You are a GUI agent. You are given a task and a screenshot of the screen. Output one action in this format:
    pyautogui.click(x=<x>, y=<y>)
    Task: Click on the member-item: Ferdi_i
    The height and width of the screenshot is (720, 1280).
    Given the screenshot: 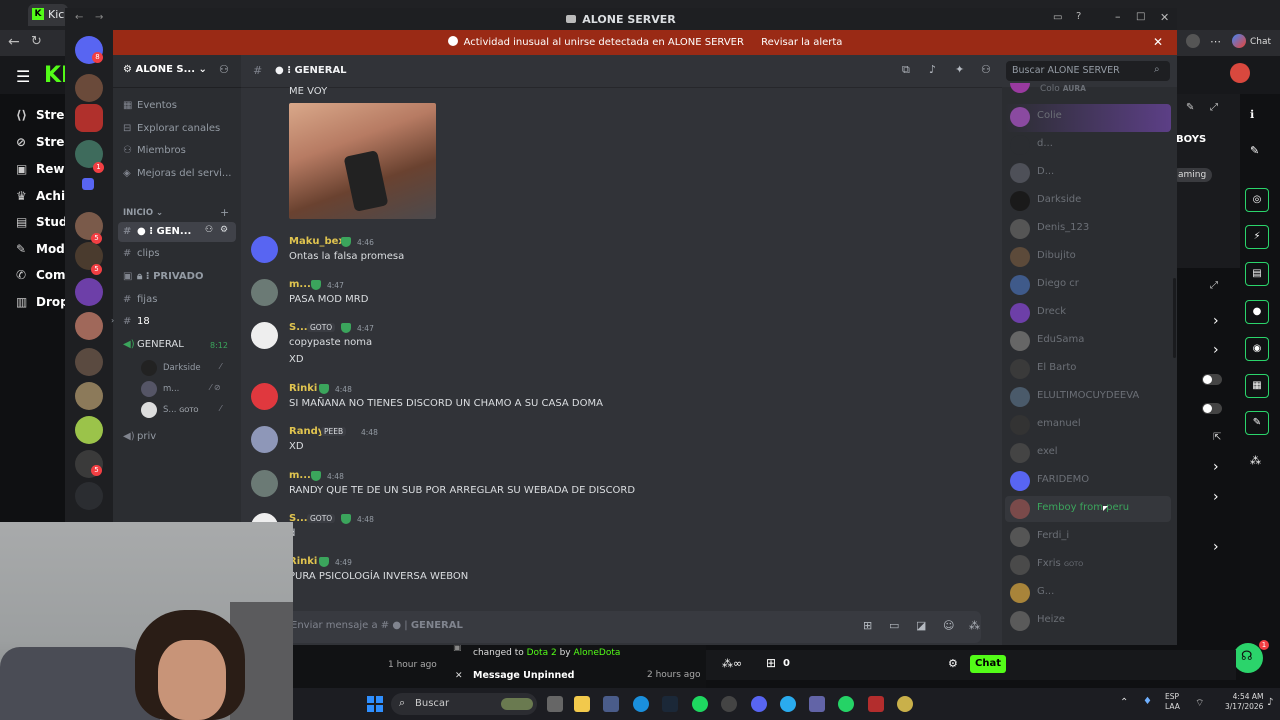 What is the action you would take?
    pyautogui.click(x=1090, y=537)
    